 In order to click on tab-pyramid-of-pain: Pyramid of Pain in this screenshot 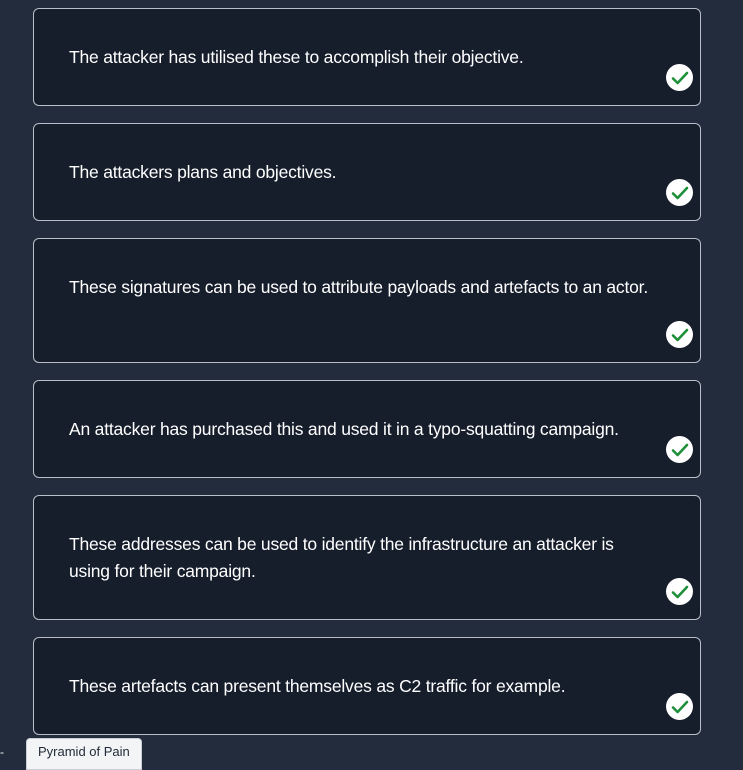, I will do `click(84, 754)`.